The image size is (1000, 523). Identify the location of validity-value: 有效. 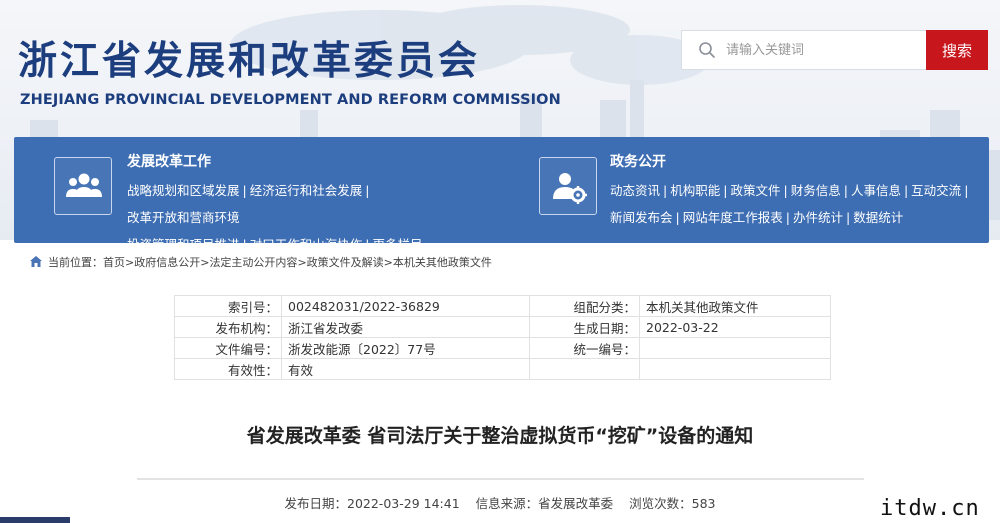
(405, 369).